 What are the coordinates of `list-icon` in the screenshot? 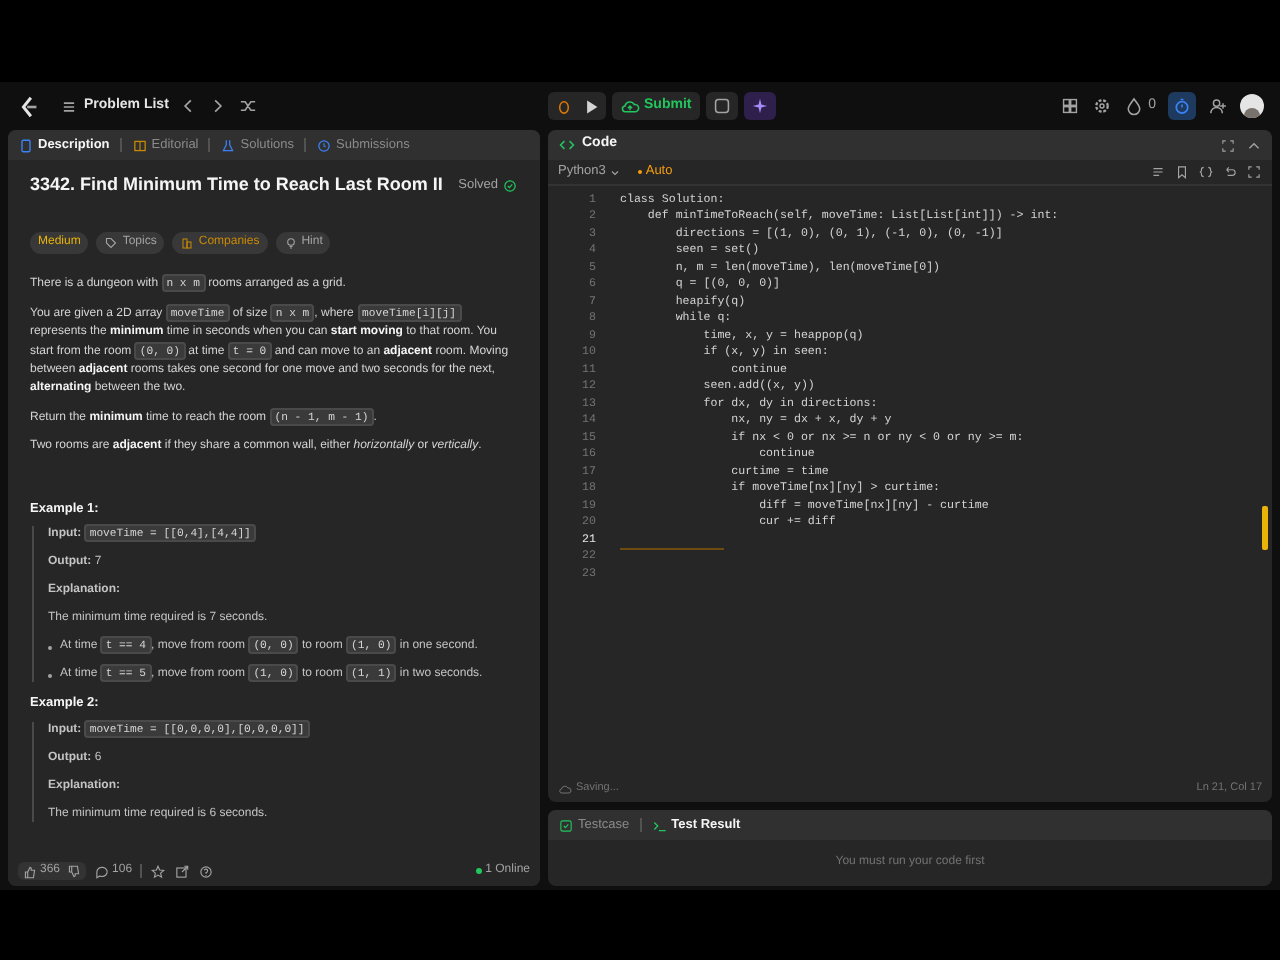 It's located at (69, 106).